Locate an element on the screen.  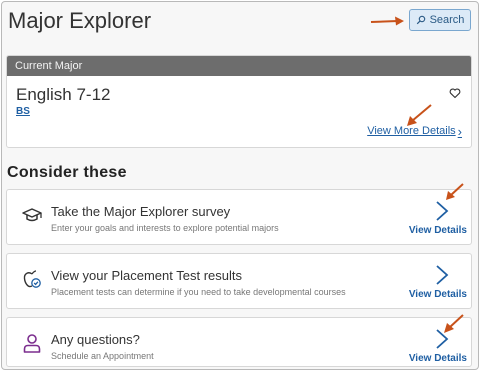
item-title: Take the Major Explorer survey is located at coordinates (141, 211).